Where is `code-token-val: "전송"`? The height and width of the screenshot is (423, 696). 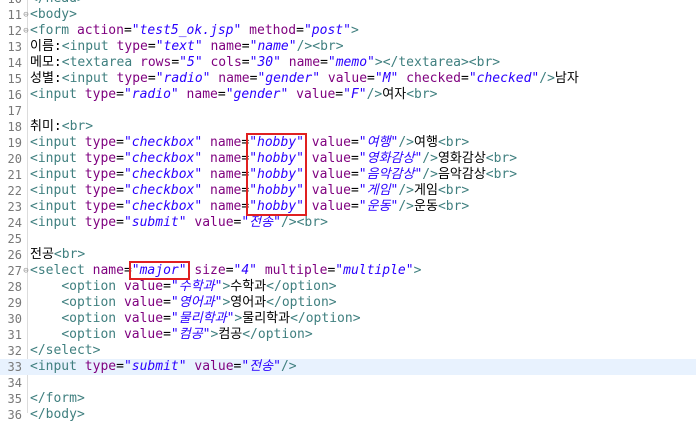
code-token-val: "전송" is located at coordinates (261, 366).